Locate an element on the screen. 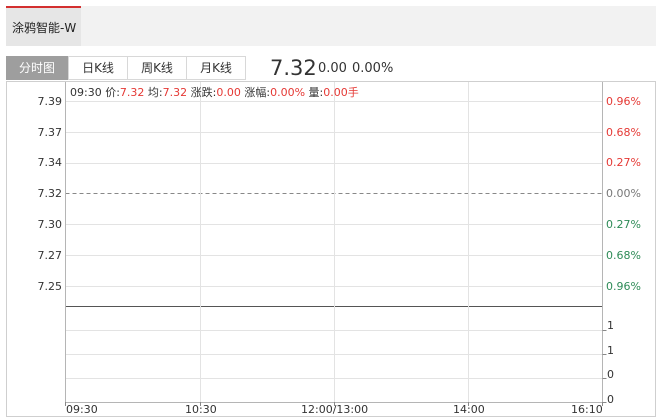 Image resolution: width=660 pixels, height=420 pixels. info-price-label: 价: is located at coordinates (112, 92).